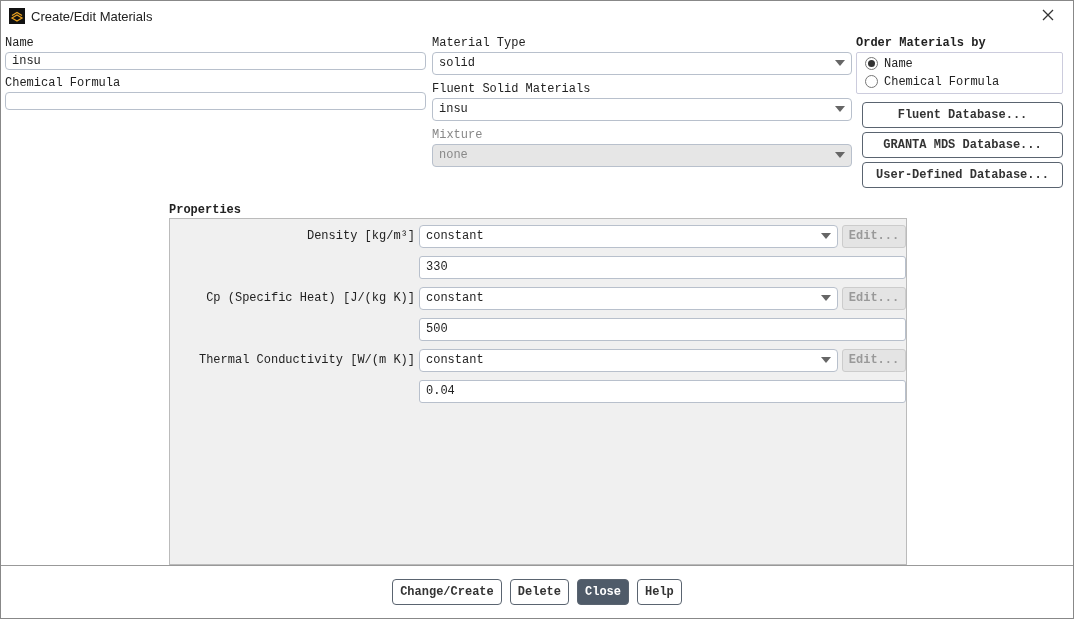 The image size is (1074, 619). What do you see at coordinates (447, 591) in the screenshot?
I see `action-button: Change/Create` at bounding box center [447, 591].